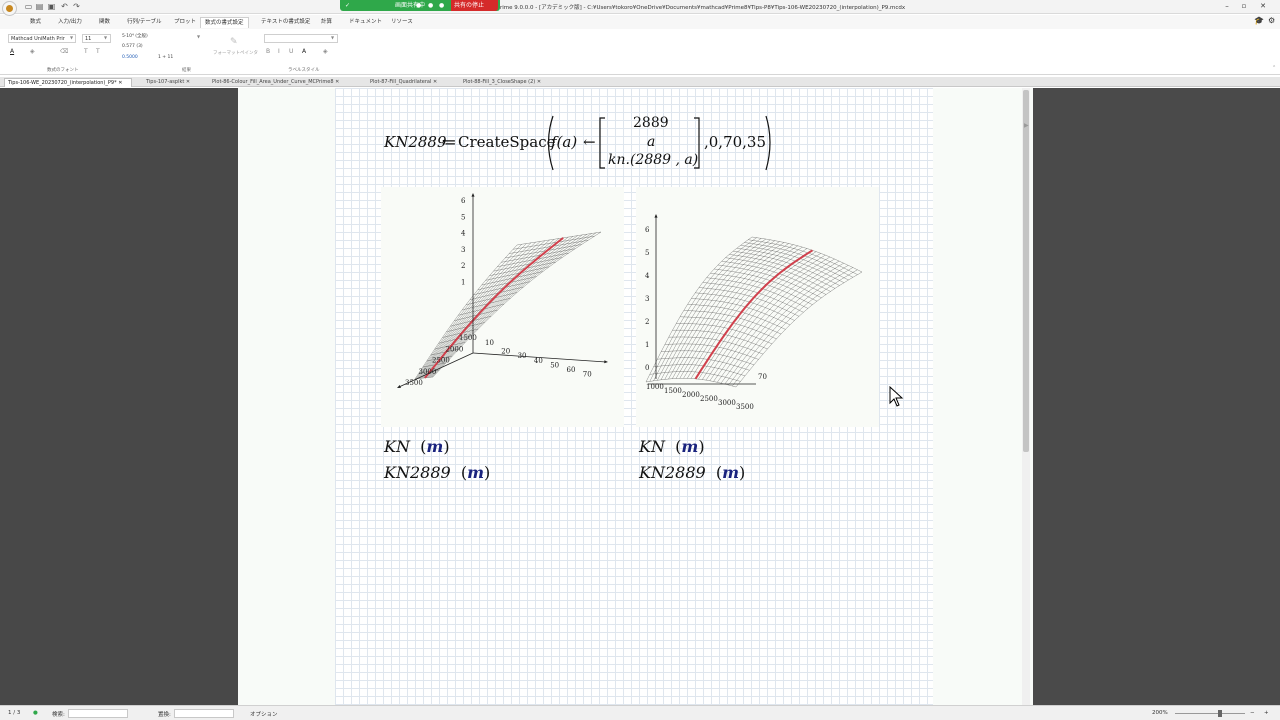 This screenshot has height=720, width=1280. What do you see at coordinates (32, 51) in the screenshot?
I see `highlight-color-icon: ◈` at bounding box center [32, 51].